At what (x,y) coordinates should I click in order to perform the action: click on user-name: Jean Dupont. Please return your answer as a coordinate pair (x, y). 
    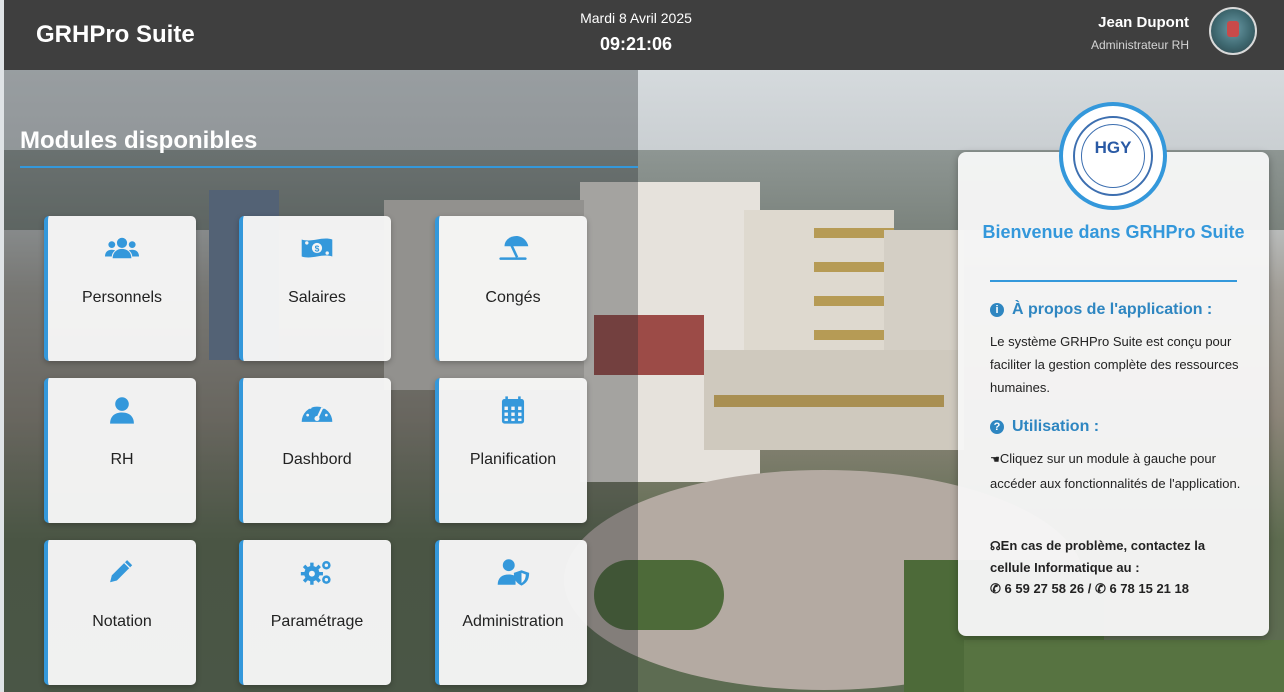
    Looking at the image, I should click on (1143, 22).